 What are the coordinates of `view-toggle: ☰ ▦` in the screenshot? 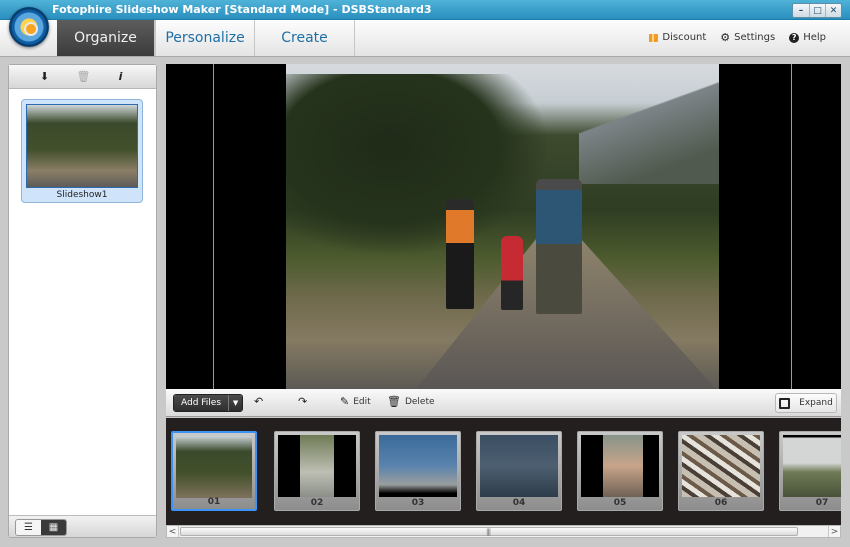 It's located at (41, 527).